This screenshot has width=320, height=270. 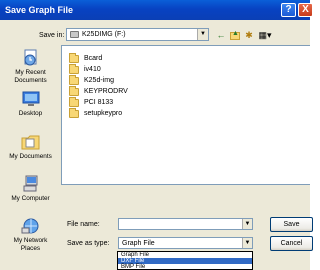 What do you see at coordinates (106, 91) in the screenshot?
I see `folder-name: KEYPRODRV` at bounding box center [106, 91].